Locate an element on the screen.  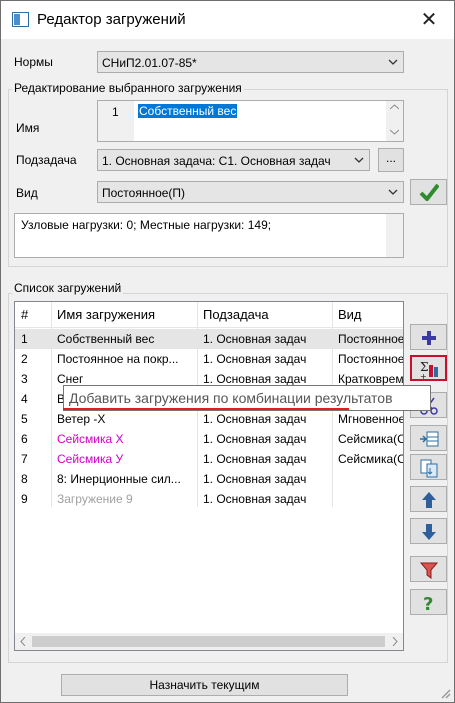
help-button: ? is located at coordinates (428, 602).